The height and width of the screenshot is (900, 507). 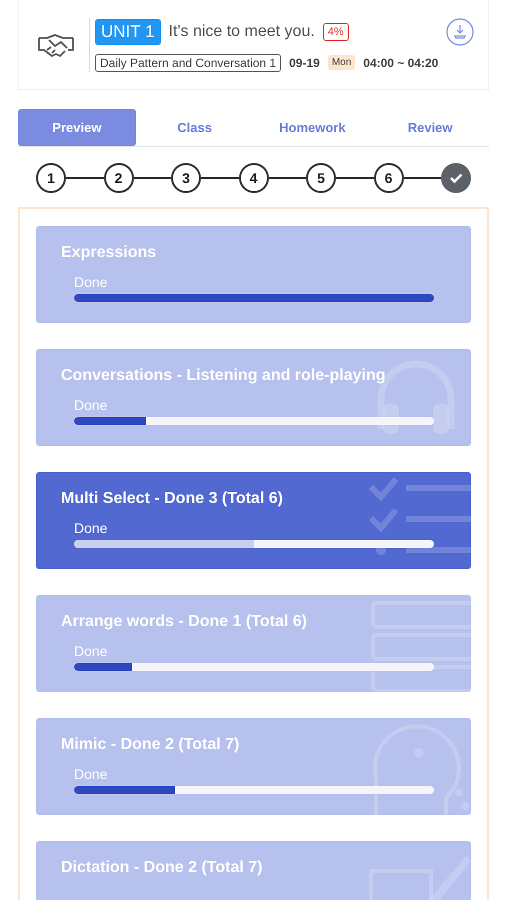 I want to click on step-number: 2, so click(x=119, y=178).